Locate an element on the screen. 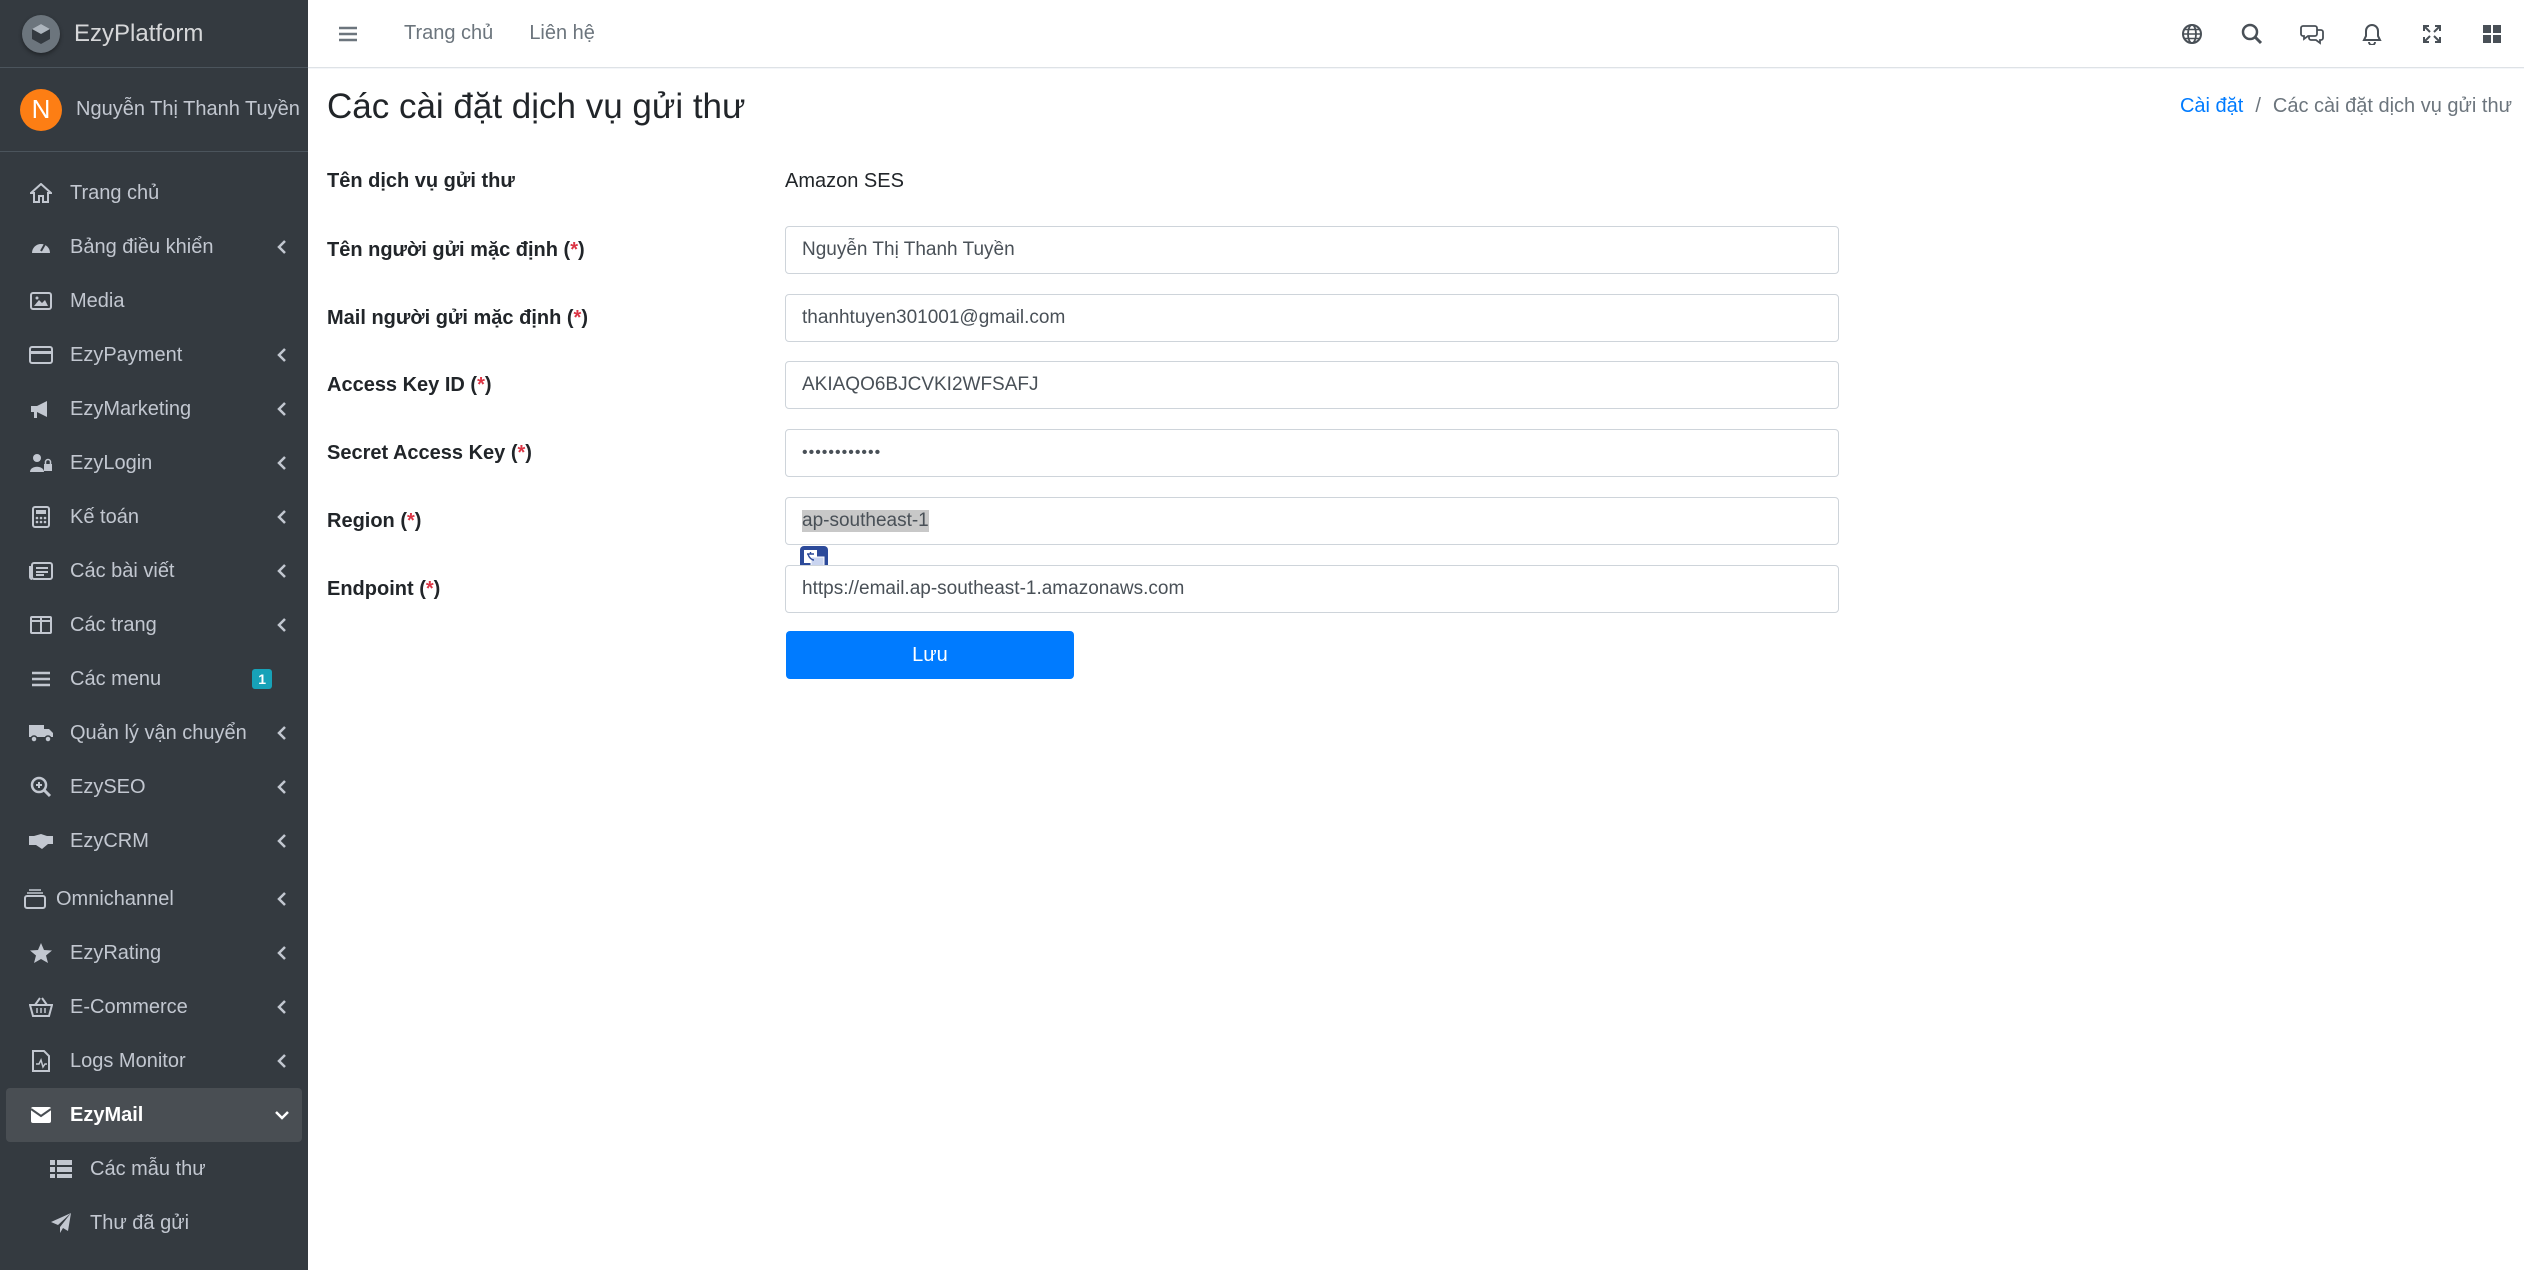 The image size is (2524, 1270). megaphone-icon is located at coordinates (41, 409).